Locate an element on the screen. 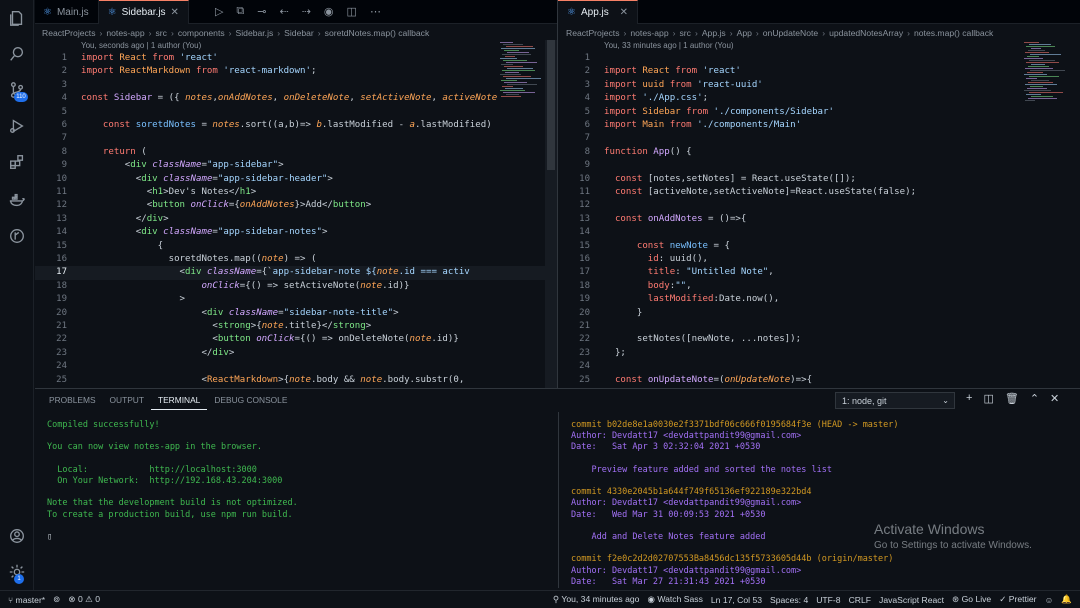 The image size is (1080, 608). line-number: 25 is located at coordinates (584, 379).